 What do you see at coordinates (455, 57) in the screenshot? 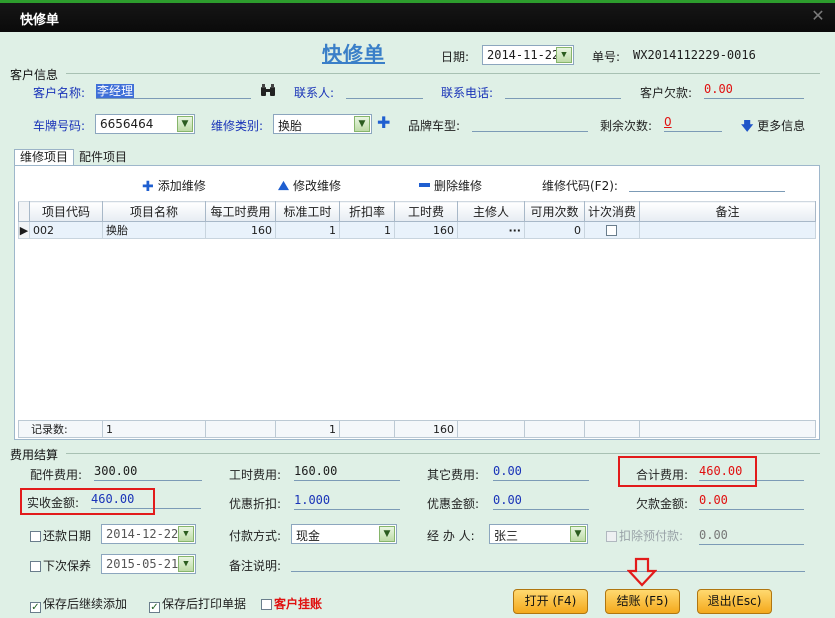
I see `date-label: 日期:` at bounding box center [455, 57].